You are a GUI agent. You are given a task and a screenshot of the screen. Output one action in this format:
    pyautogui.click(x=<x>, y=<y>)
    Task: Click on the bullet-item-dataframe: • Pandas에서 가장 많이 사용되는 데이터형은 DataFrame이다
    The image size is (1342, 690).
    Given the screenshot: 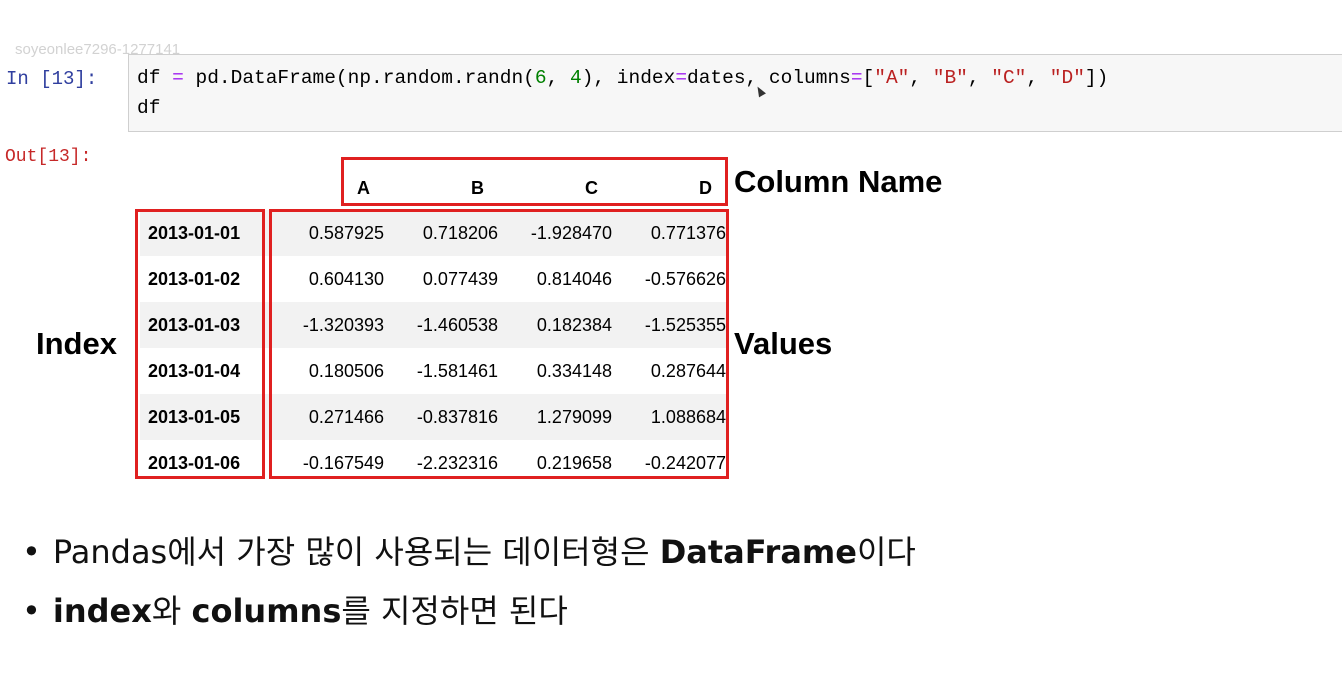 What is the action you would take?
    pyautogui.click(x=469, y=552)
    